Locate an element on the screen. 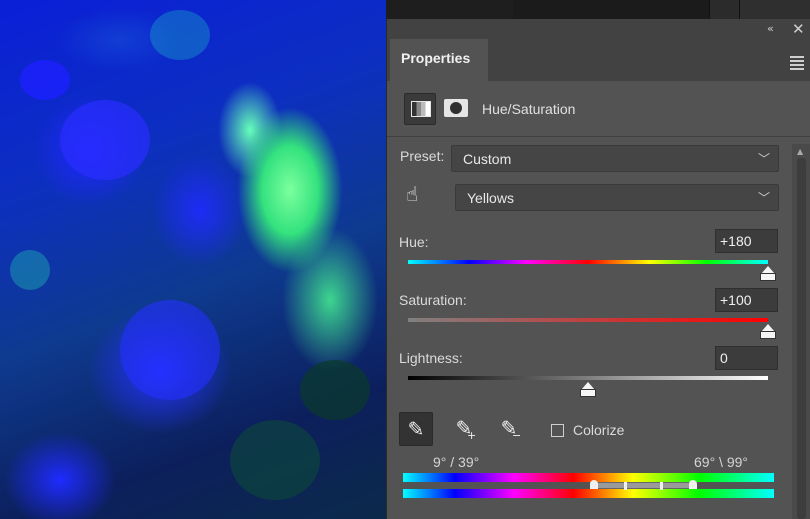 This screenshot has height=519, width=810. hand-targeted-adjustment-icon: ☝ is located at coordinates (412, 194).